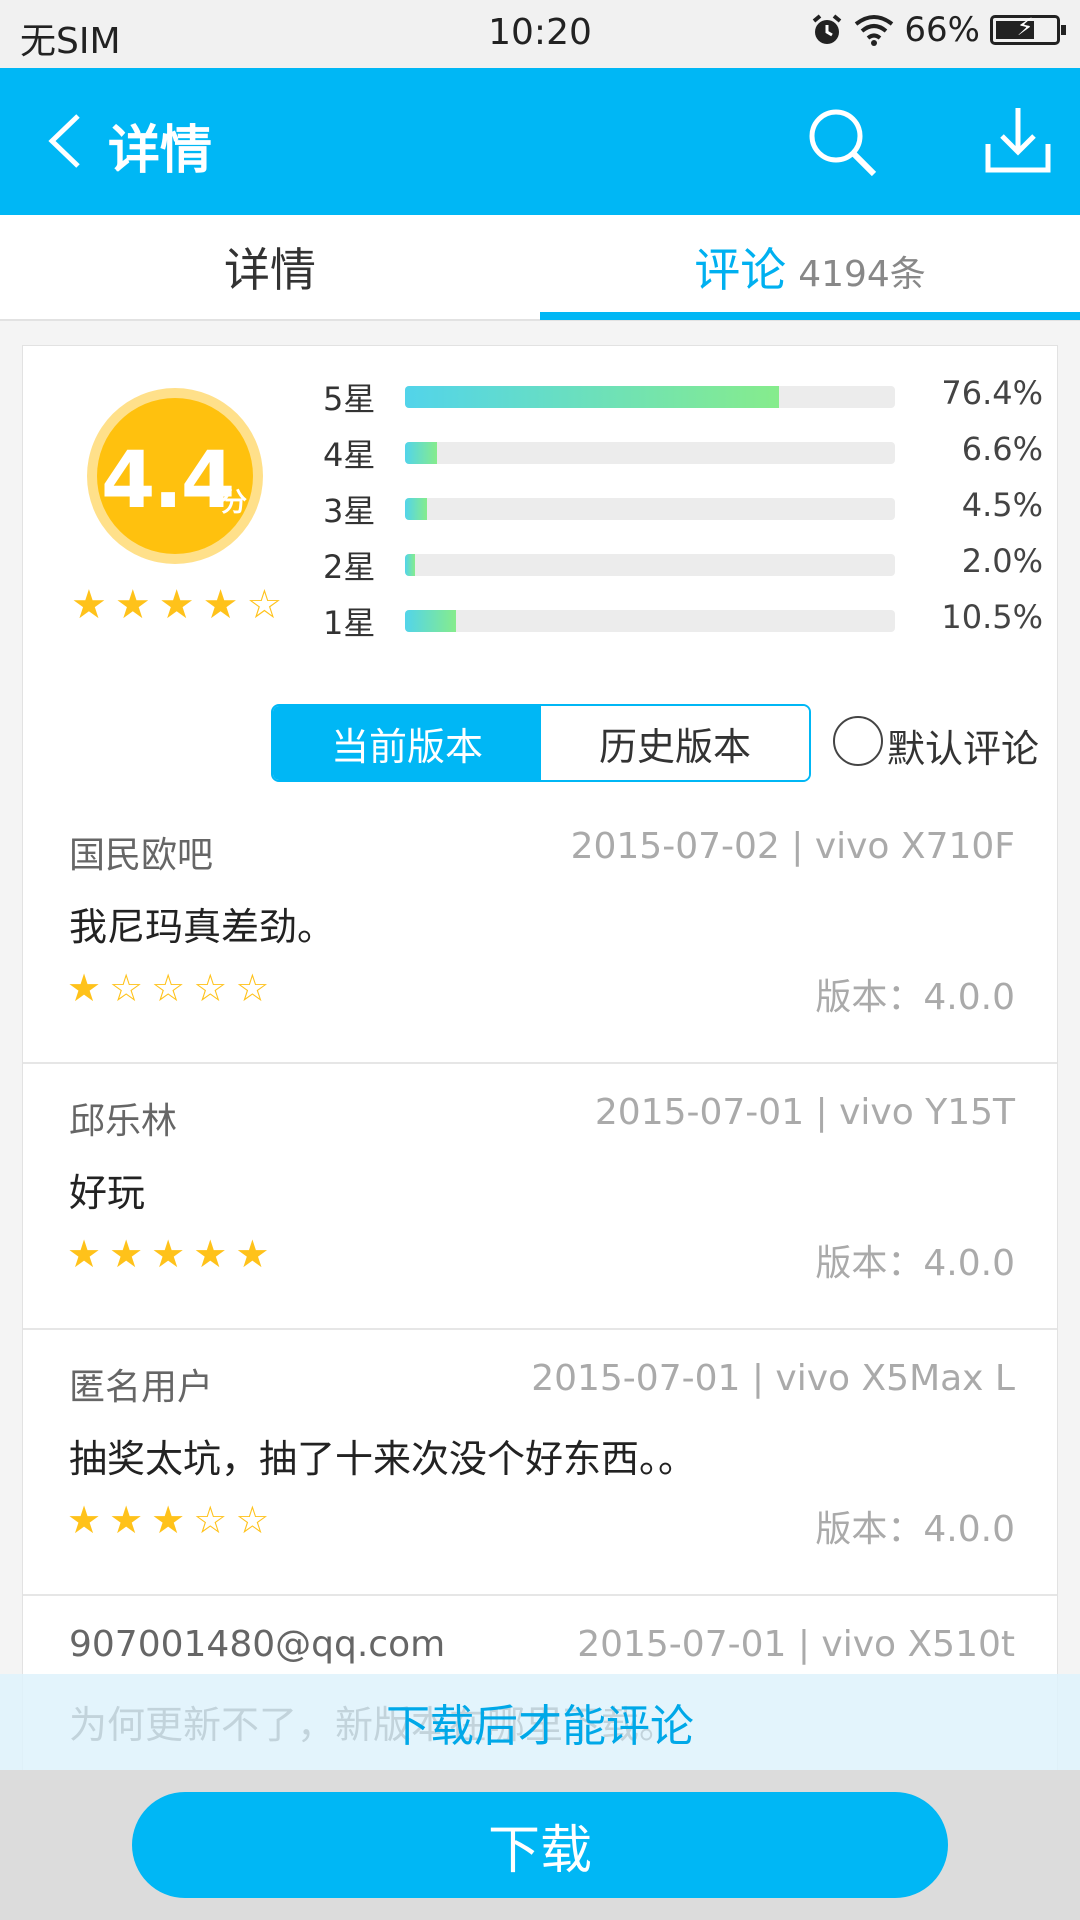 The width and height of the screenshot is (1080, 1920). Describe the element at coordinates (1002, 449) in the screenshot. I see `rating-row-percent: 6.6%` at that location.